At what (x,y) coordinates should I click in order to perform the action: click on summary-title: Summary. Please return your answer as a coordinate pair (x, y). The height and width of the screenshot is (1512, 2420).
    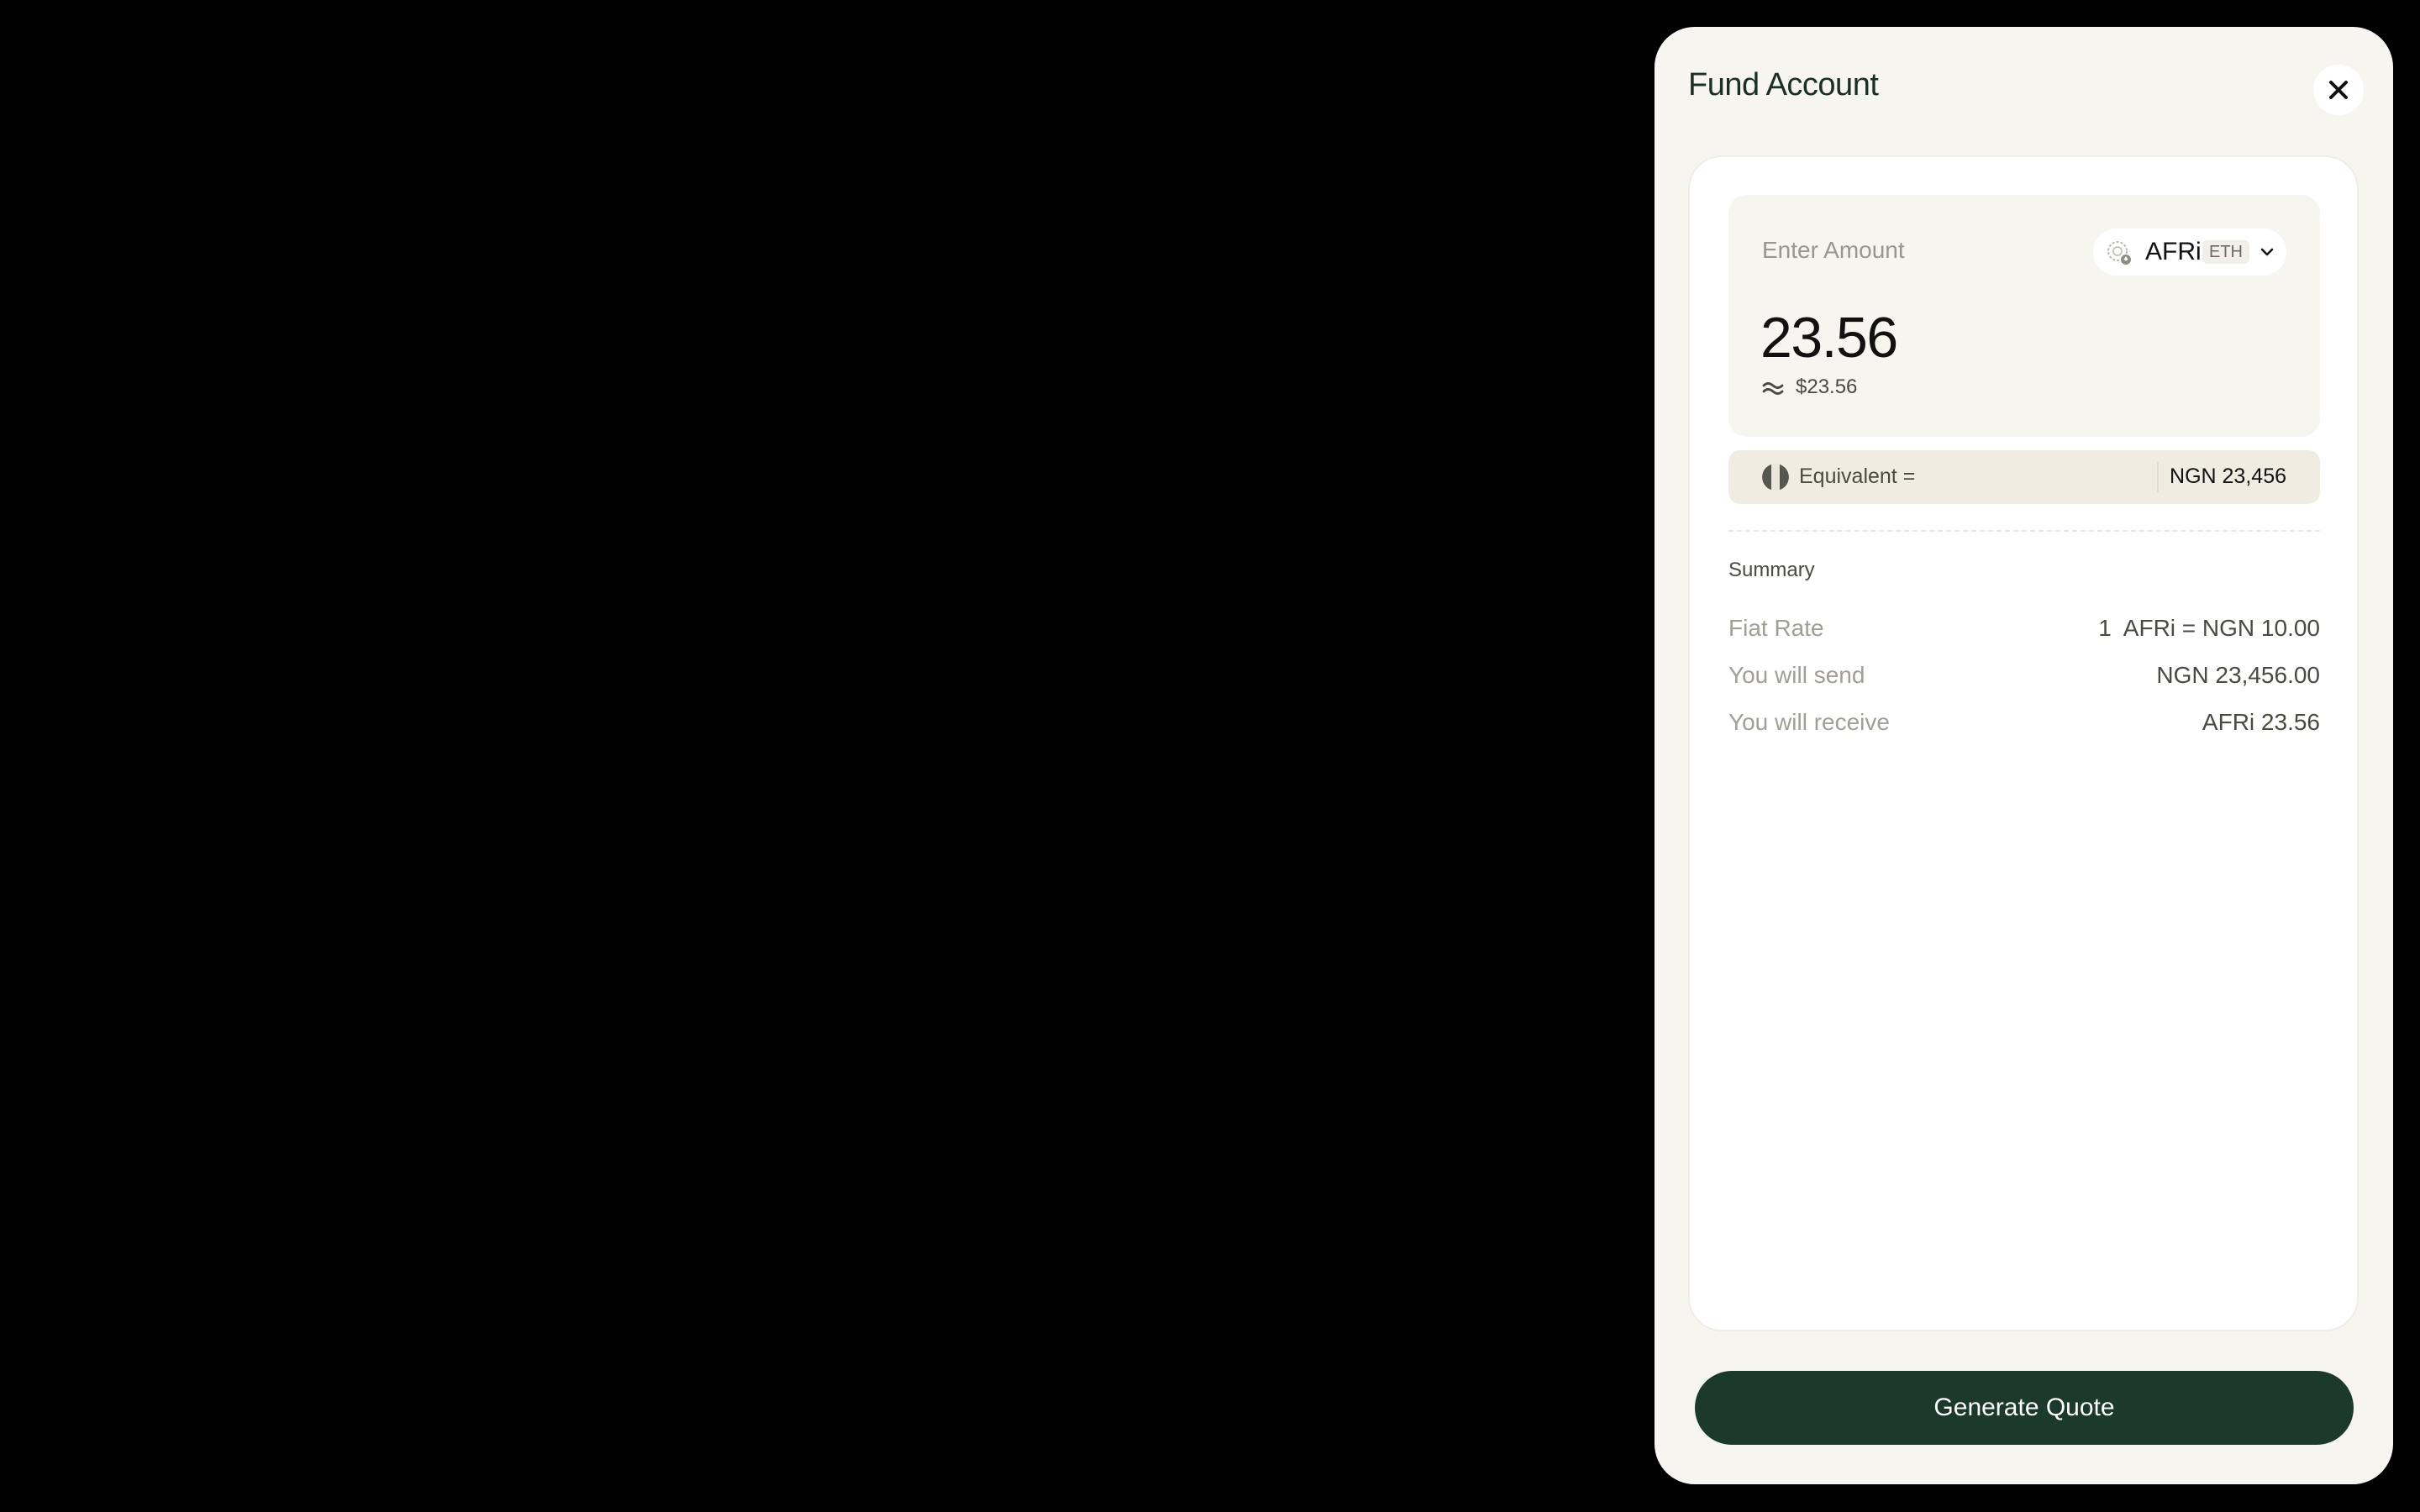
    Looking at the image, I should click on (1771, 570).